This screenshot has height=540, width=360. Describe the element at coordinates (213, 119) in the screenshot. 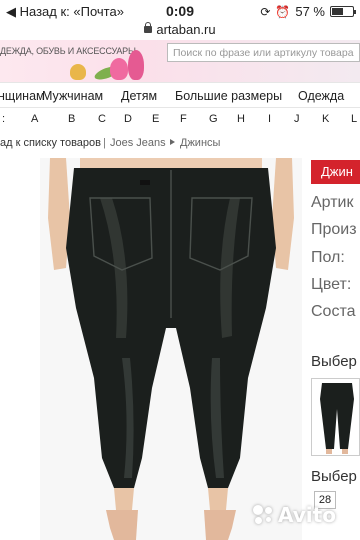

I see `alphabet-letter: G` at that location.